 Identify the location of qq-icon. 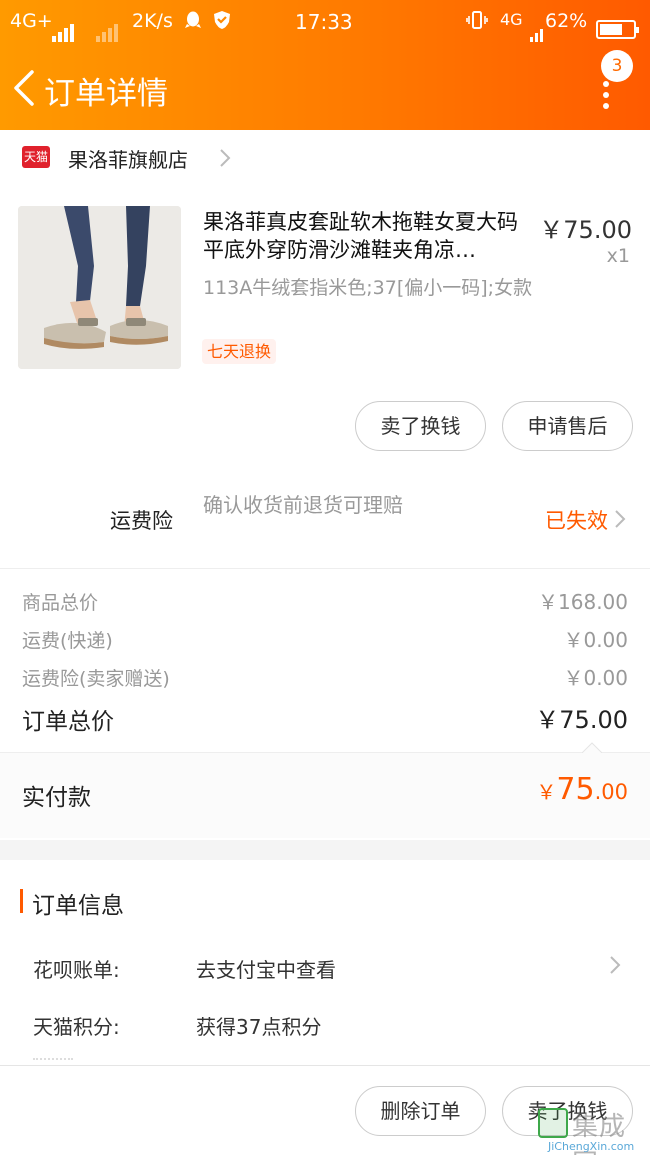
(193, 22).